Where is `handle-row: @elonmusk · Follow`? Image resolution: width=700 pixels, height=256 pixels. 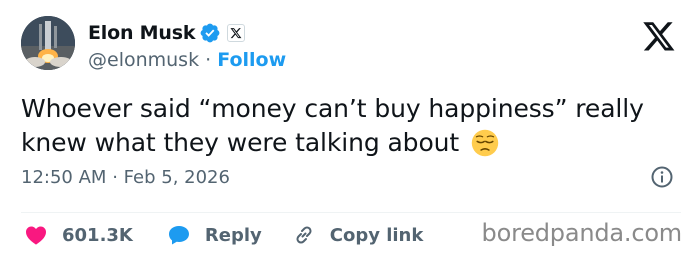 handle-row: @elonmusk · Follow is located at coordinates (187, 60).